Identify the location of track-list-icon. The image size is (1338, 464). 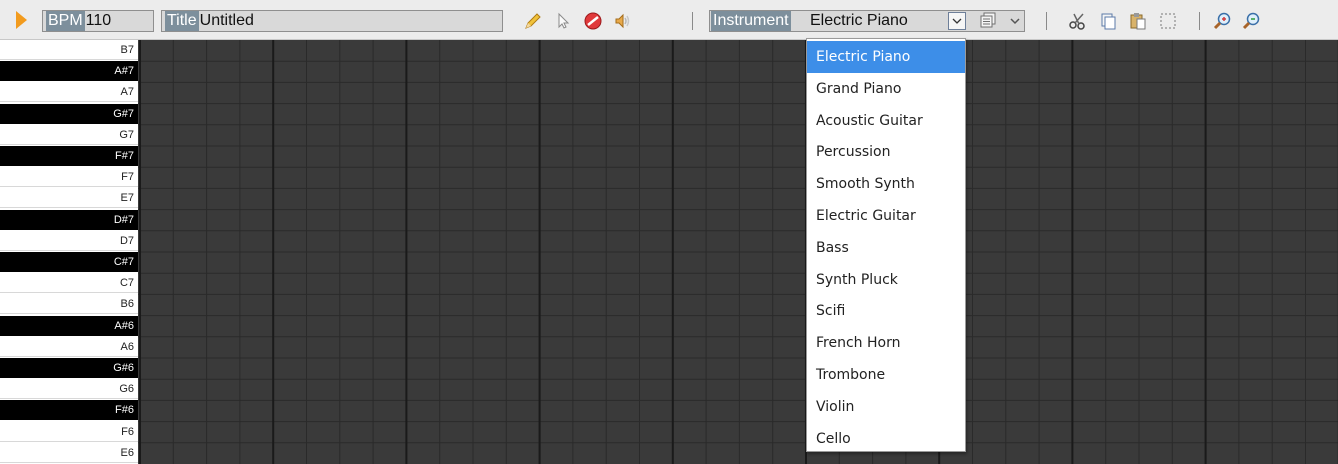
(988, 21).